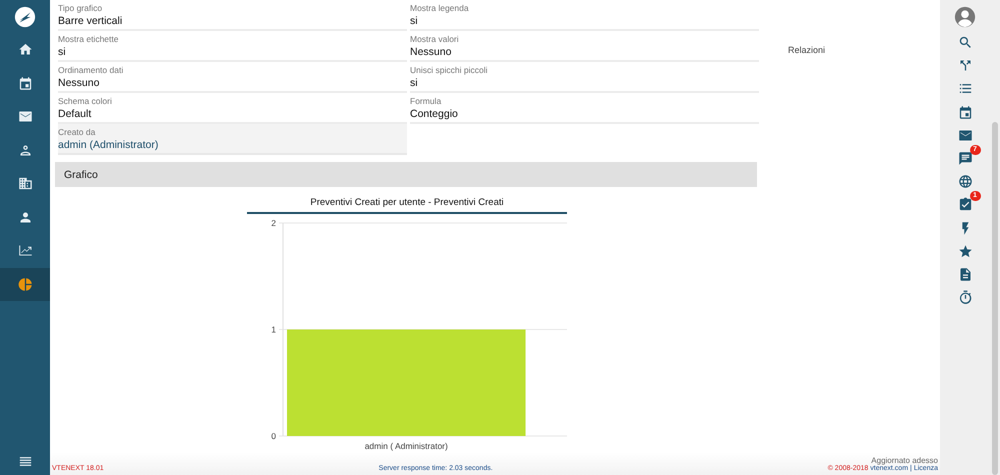 Image resolution: width=1000 pixels, height=475 pixels. I want to click on chart-title: Preventivi Creati per utente - Preventivi Creati, so click(407, 202).